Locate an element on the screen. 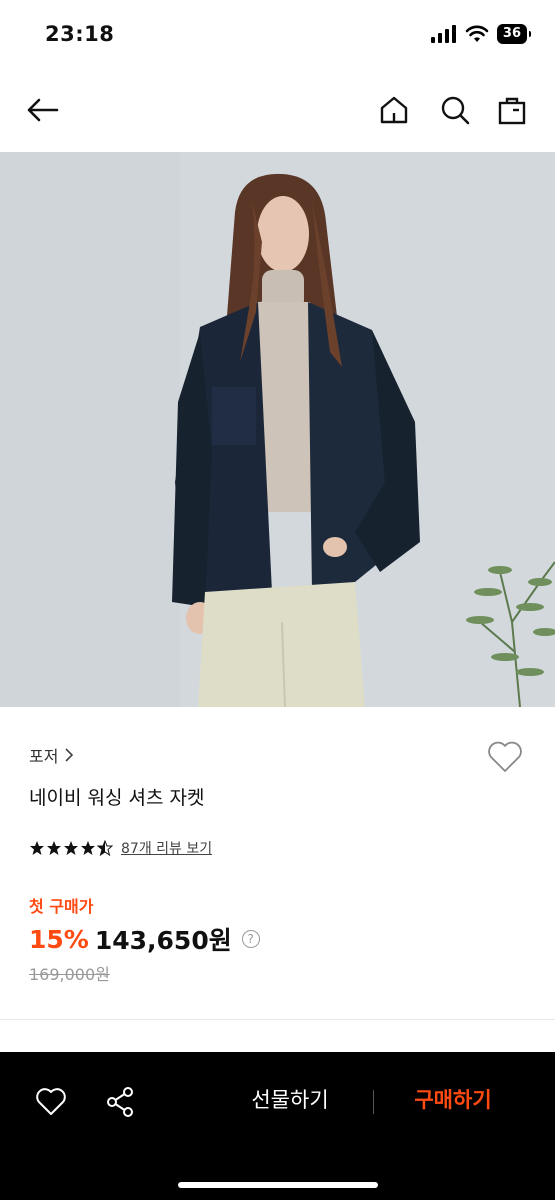 Image resolution: width=555 pixels, height=1200 pixels. home-indicator is located at coordinates (278, 1185).